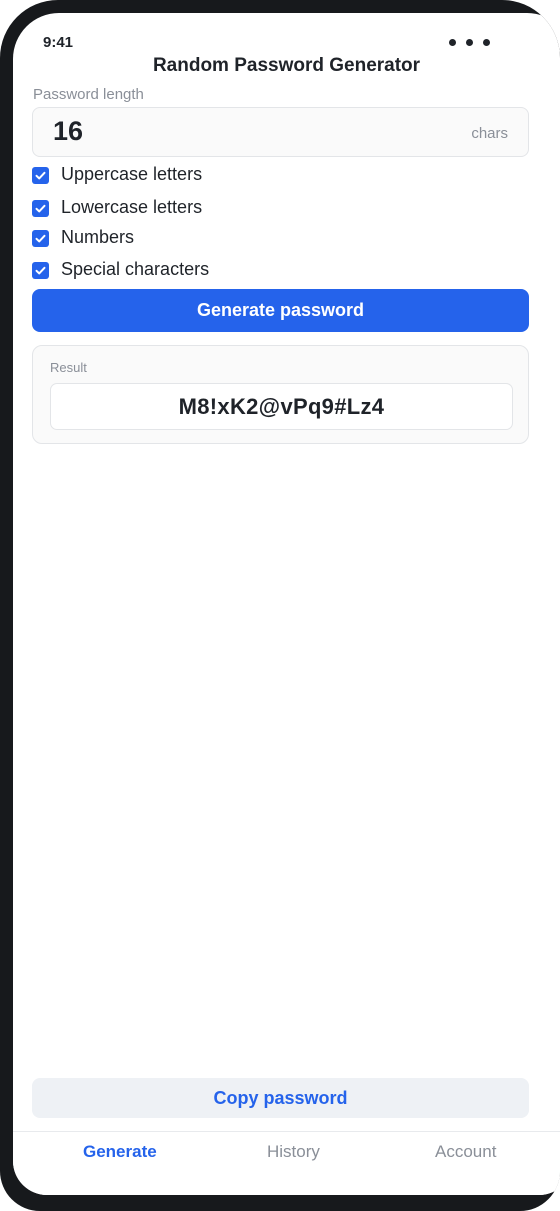 This screenshot has height=1211, width=560. What do you see at coordinates (286, 35) in the screenshot?
I see `status-bar: 9:41` at bounding box center [286, 35].